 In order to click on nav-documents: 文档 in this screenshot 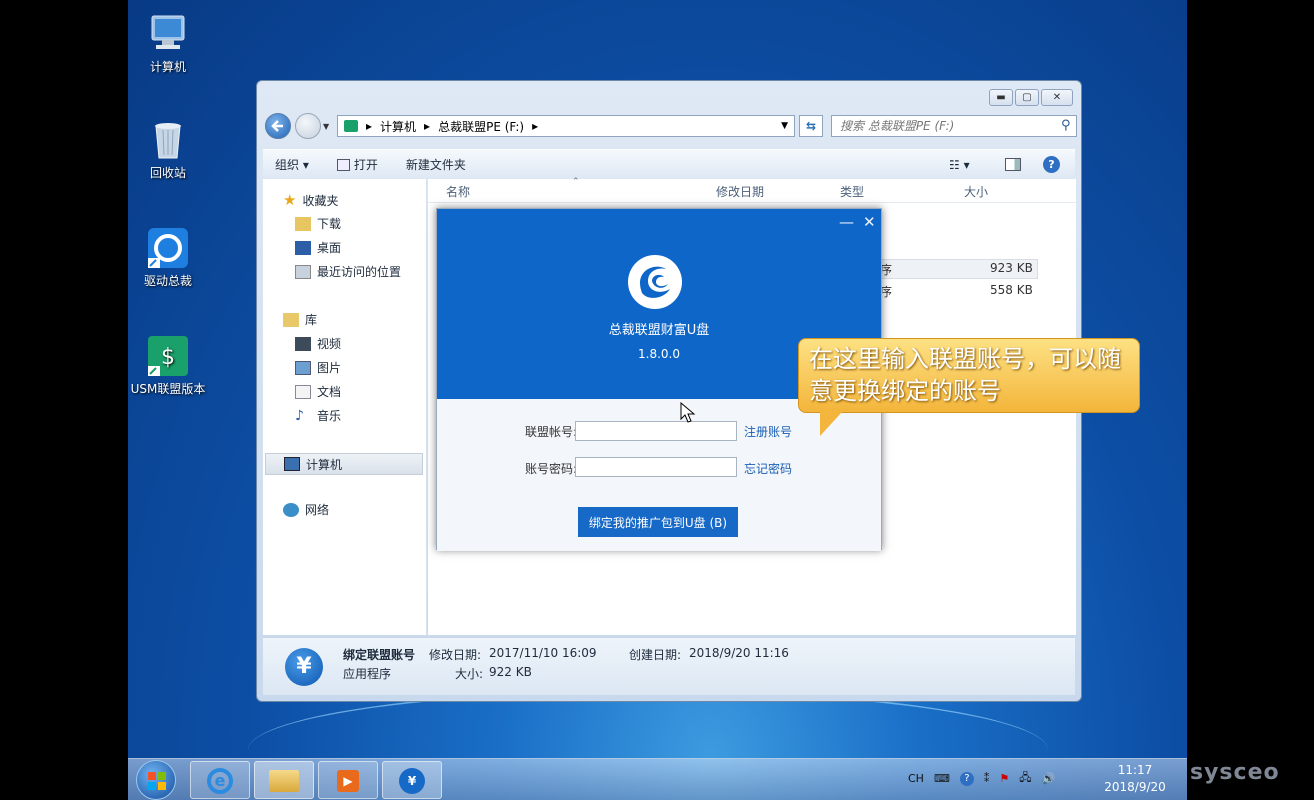, I will do `click(318, 391)`.